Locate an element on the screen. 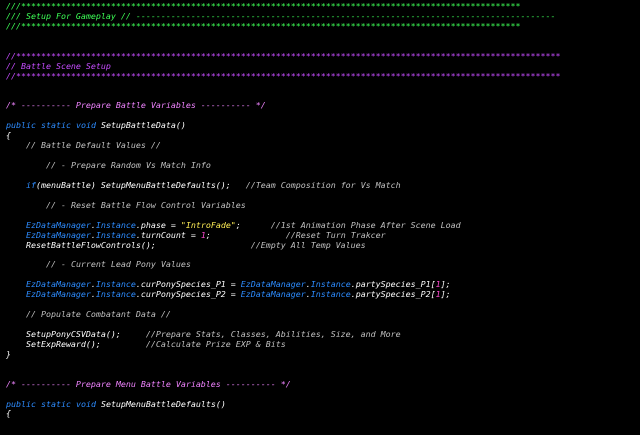 The height and width of the screenshot is (435, 640). code-line: // Battle Default Values // is located at coordinates (320, 146).